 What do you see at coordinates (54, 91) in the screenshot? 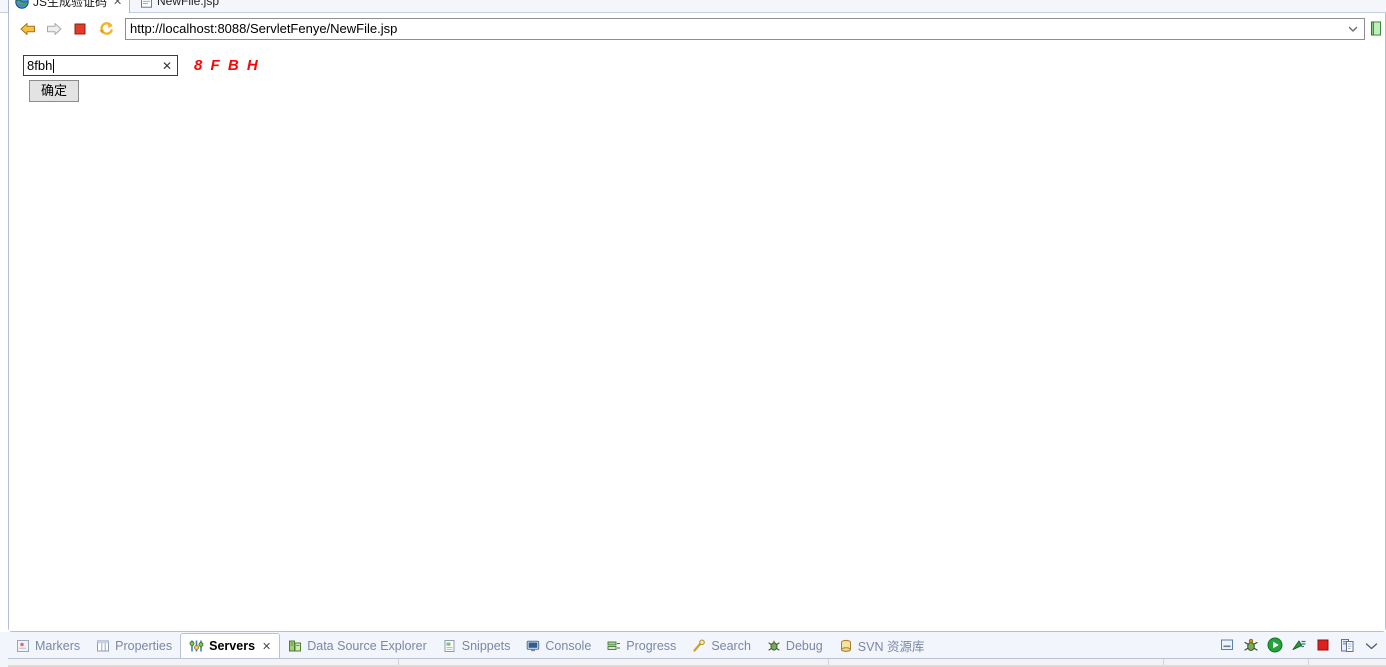
I see `submit-button: 确定` at bounding box center [54, 91].